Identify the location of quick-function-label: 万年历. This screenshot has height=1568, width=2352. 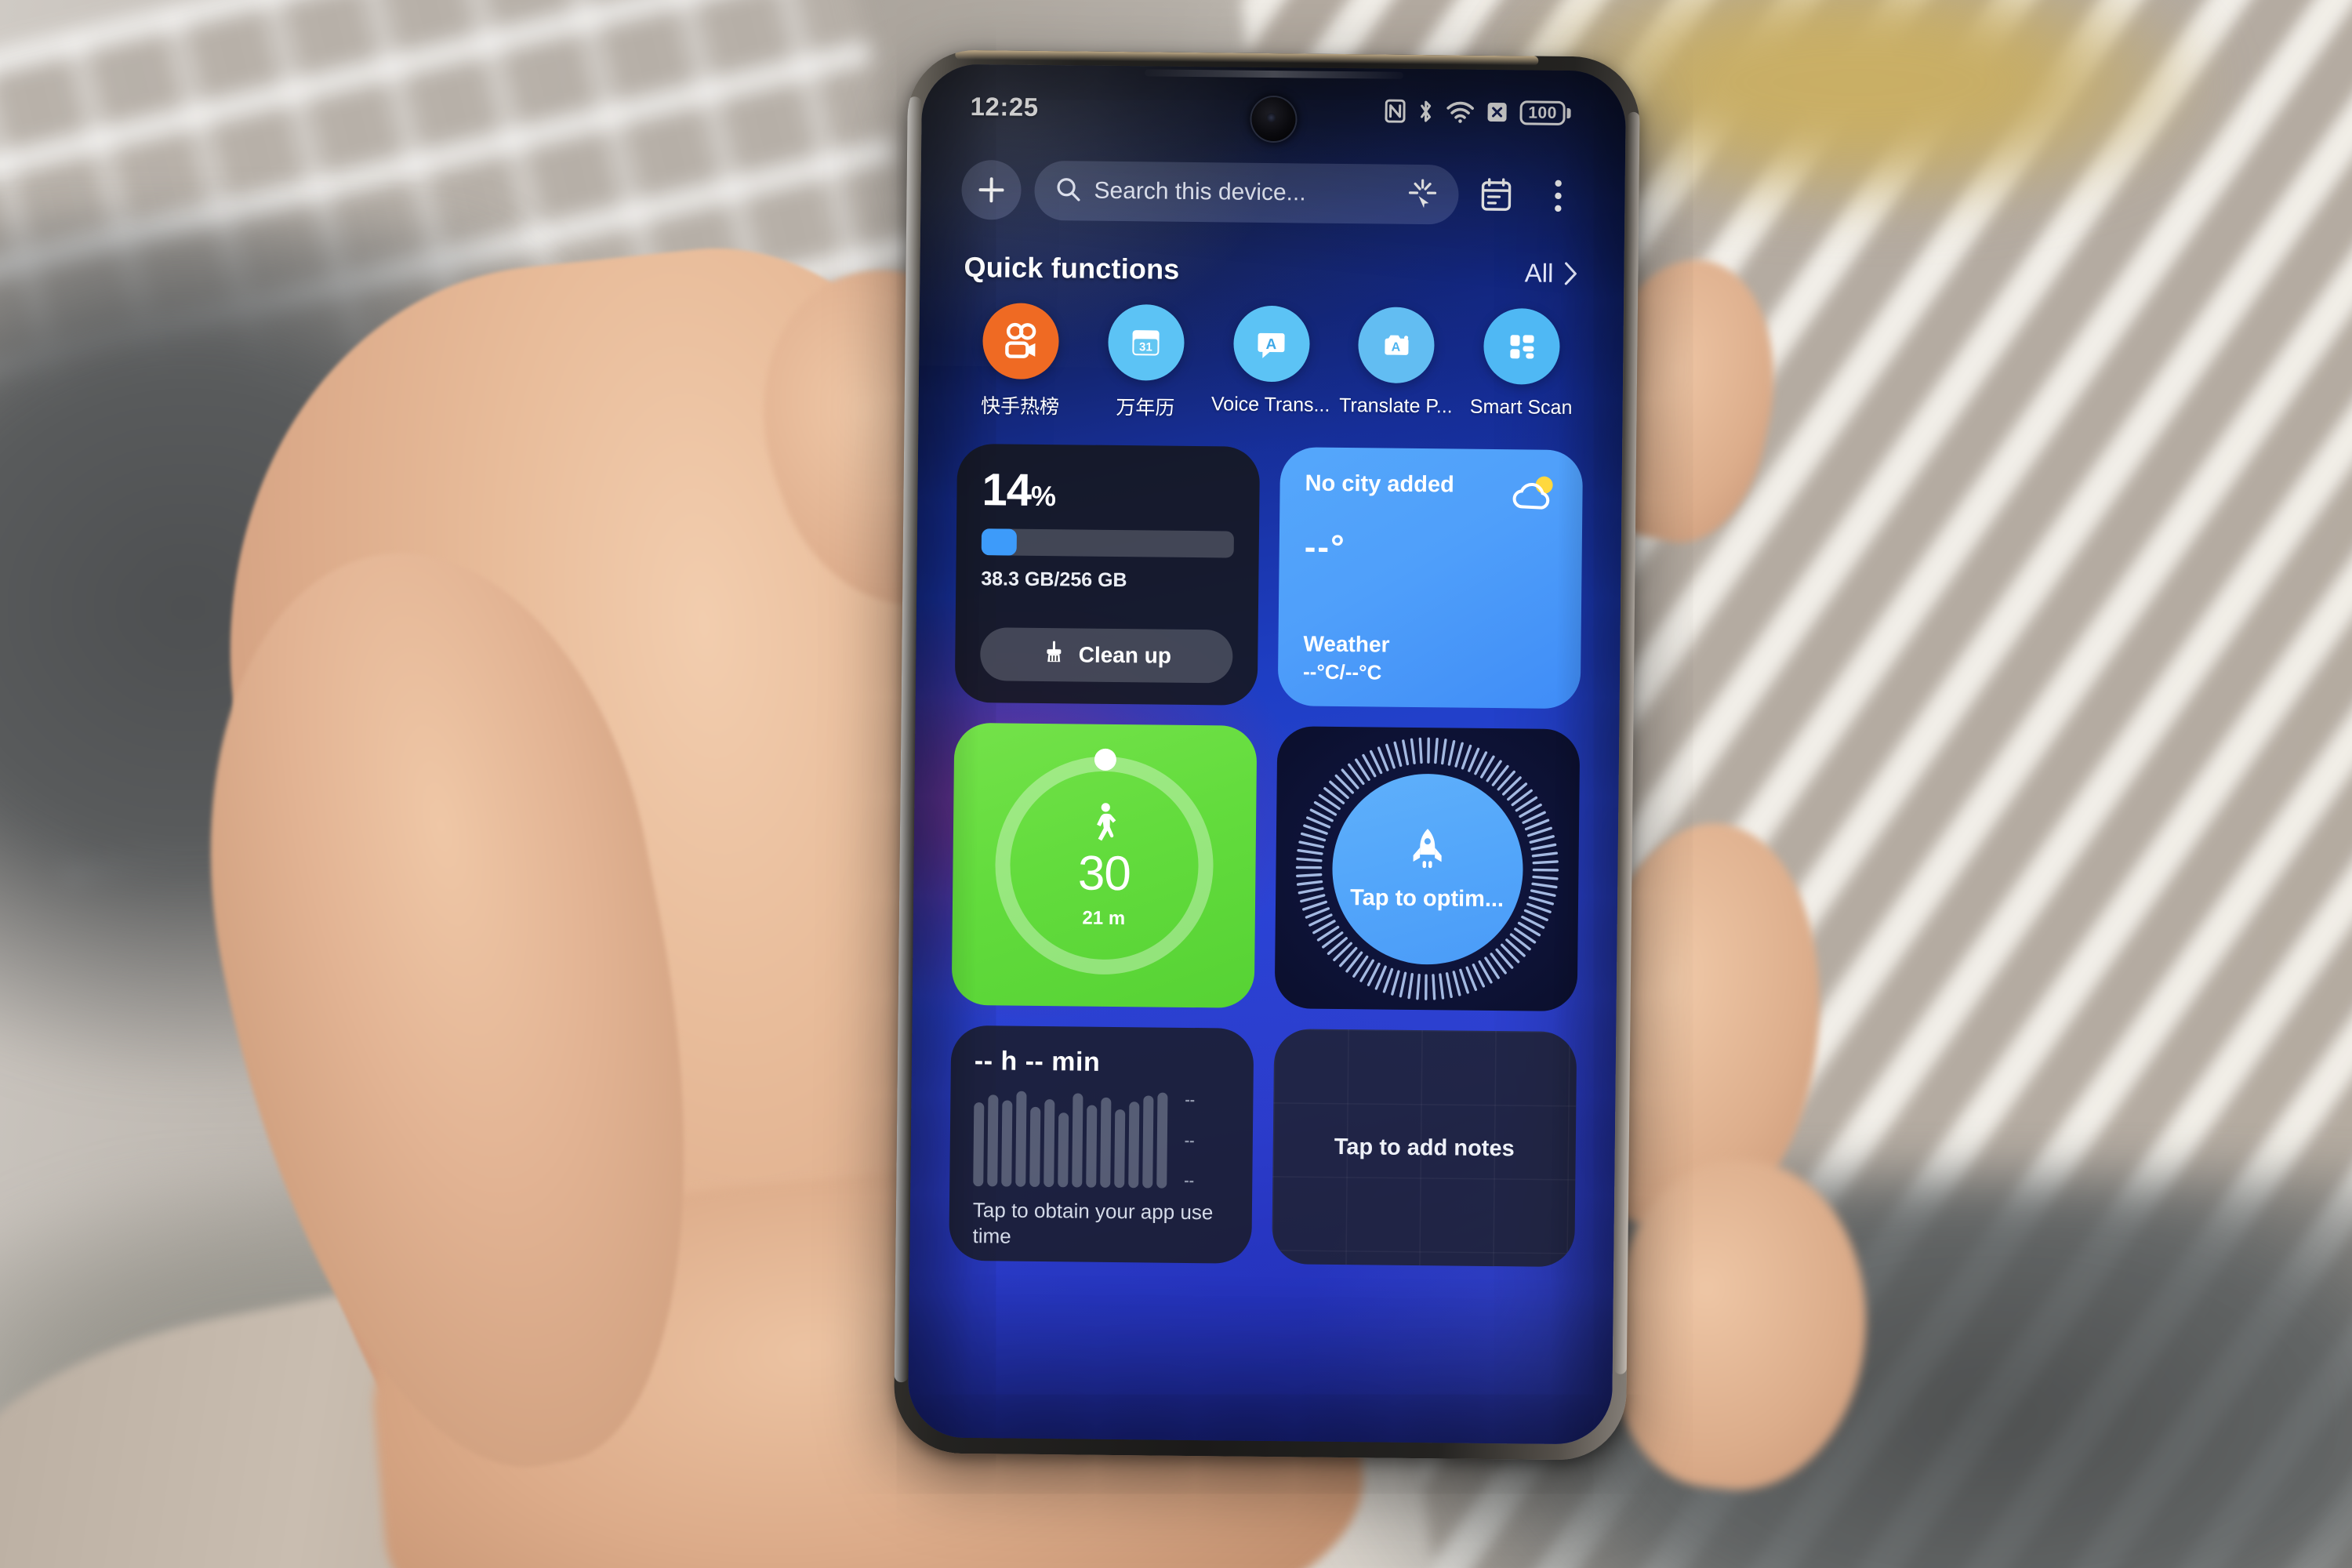
(1145, 407).